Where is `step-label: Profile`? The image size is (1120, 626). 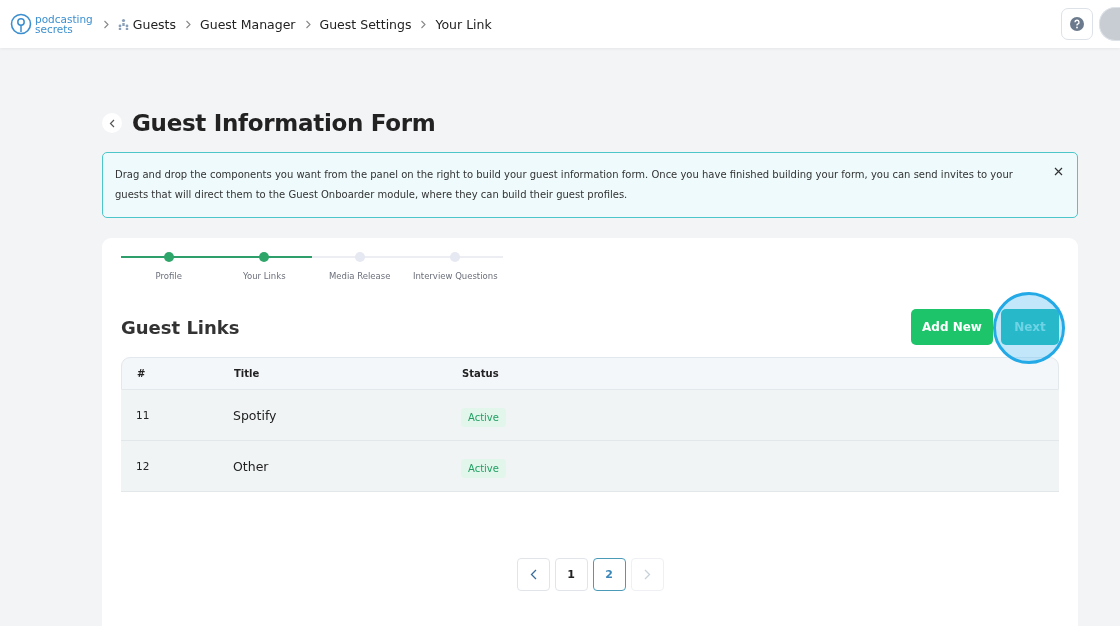 step-label: Profile is located at coordinates (168, 276).